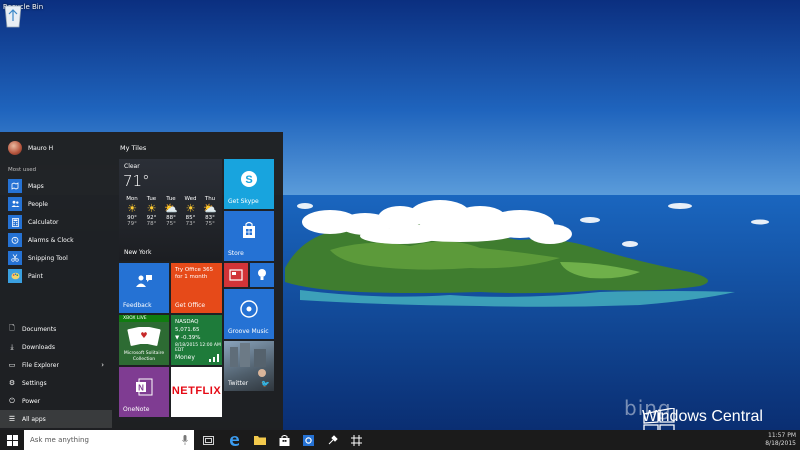  I want to click on playing-cards-icon: ♥, so click(144, 336).